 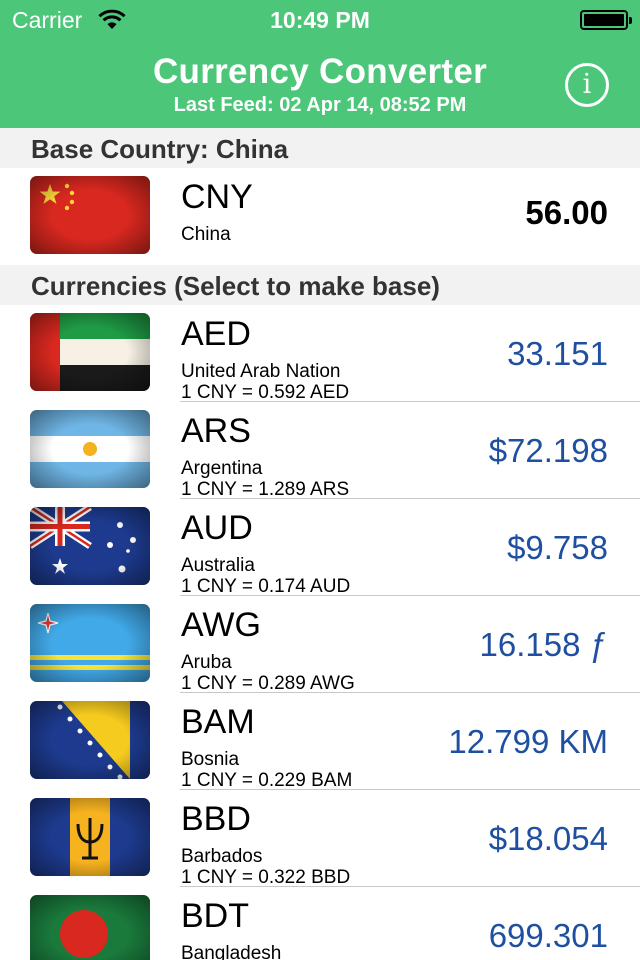 What do you see at coordinates (606, 20) in the screenshot?
I see `battery-icon` at bounding box center [606, 20].